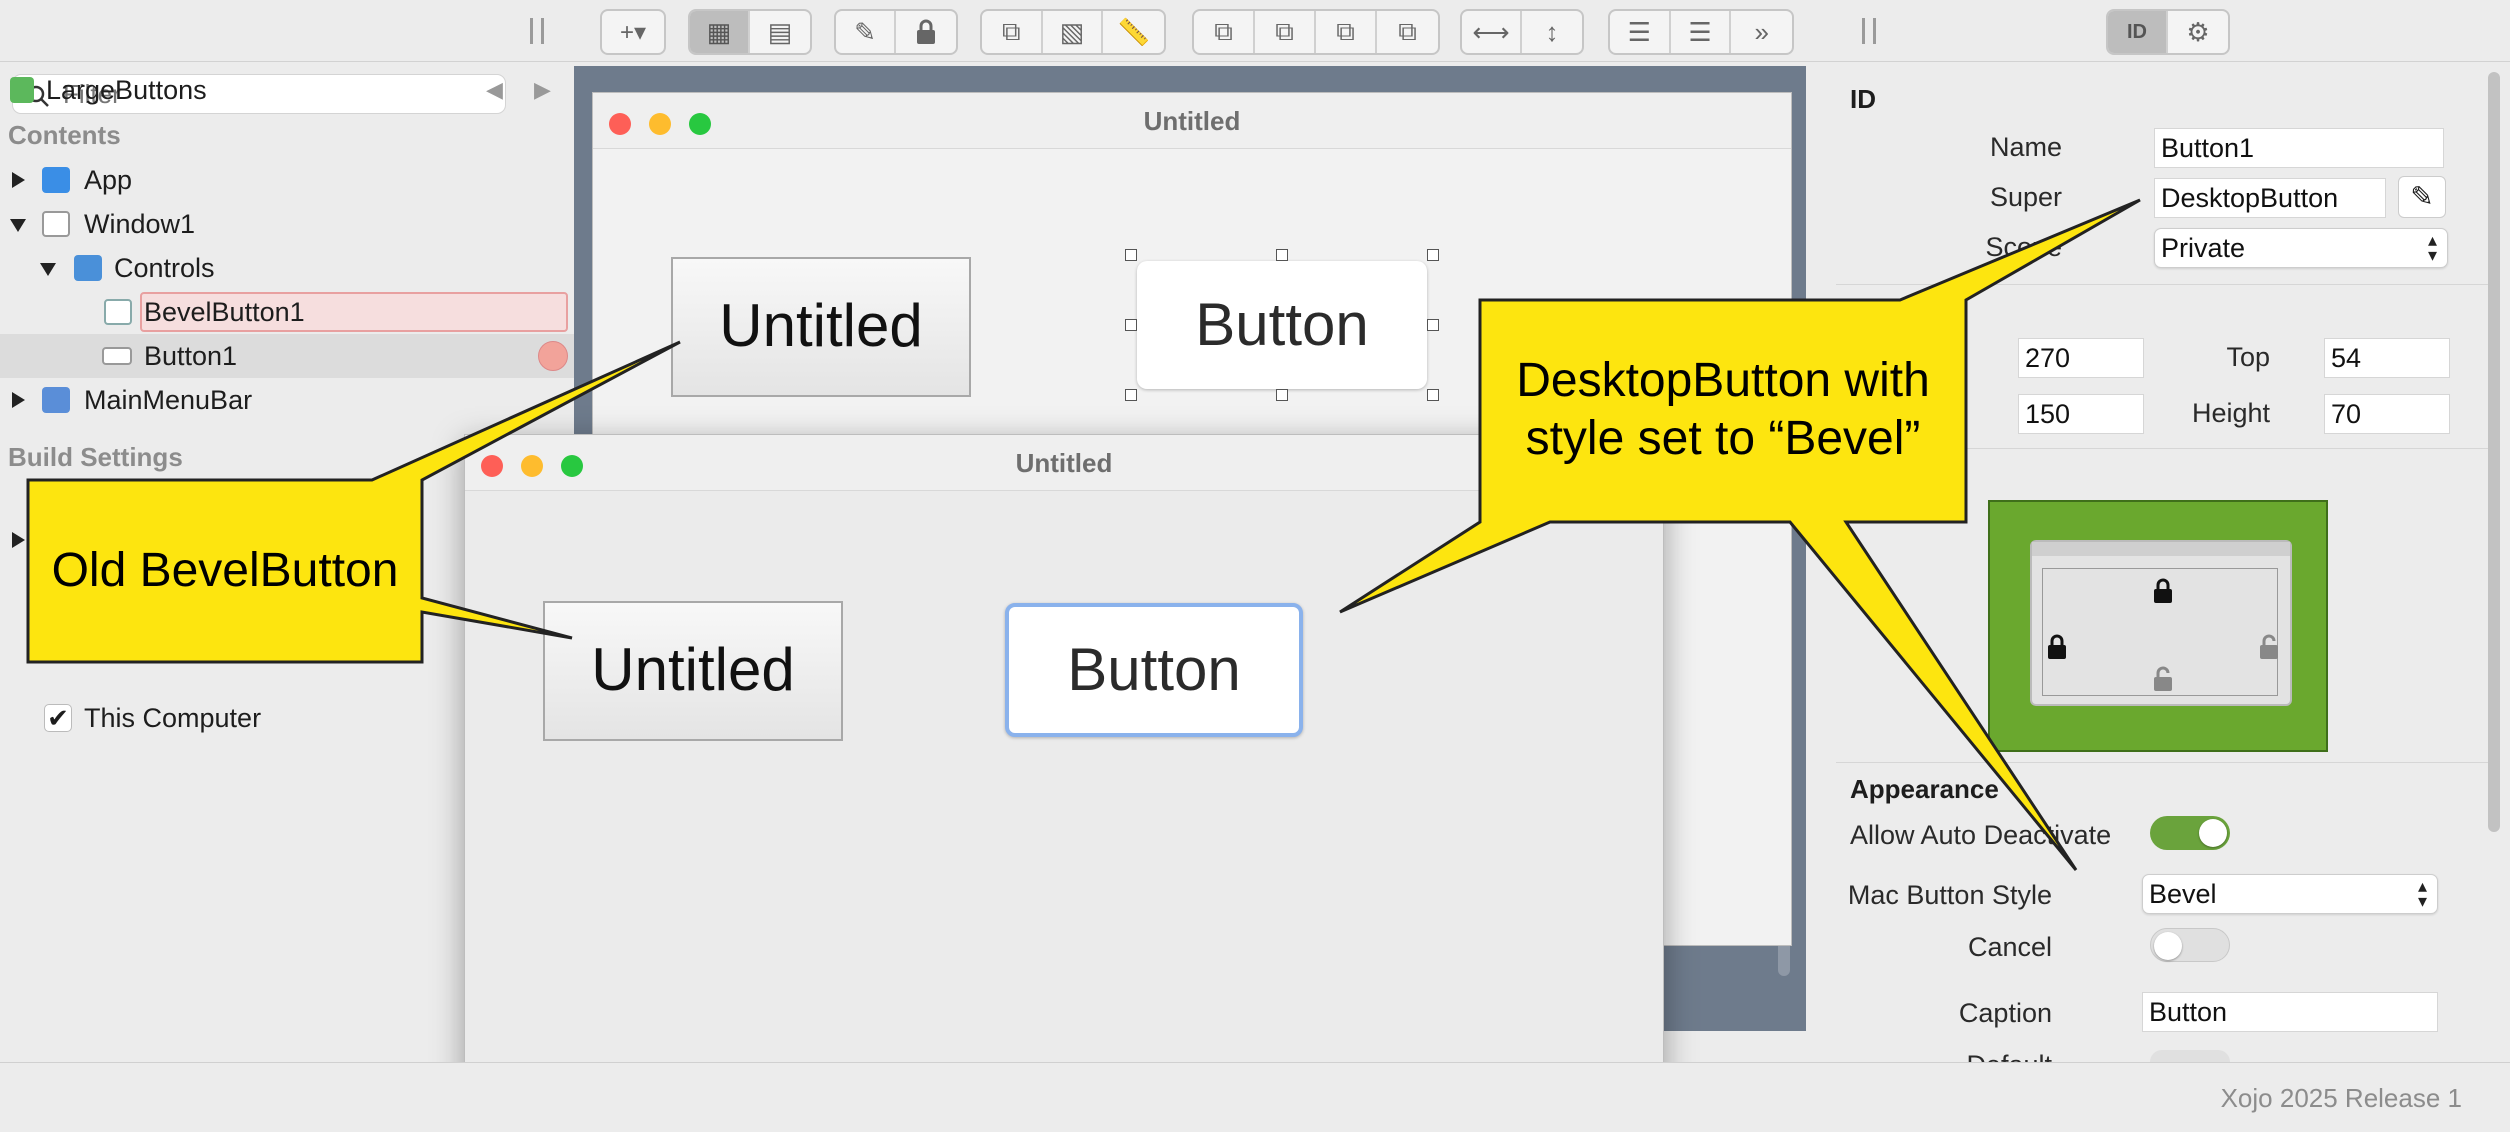 The width and height of the screenshot is (2510, 1132). I want to click on default-label: Default, so click(2009, 1056).